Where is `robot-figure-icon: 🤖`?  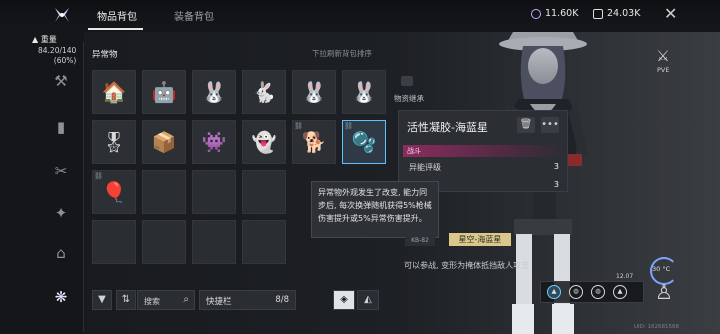
robot-figure-icon: 🤖 is located at coordinates (164, 92).